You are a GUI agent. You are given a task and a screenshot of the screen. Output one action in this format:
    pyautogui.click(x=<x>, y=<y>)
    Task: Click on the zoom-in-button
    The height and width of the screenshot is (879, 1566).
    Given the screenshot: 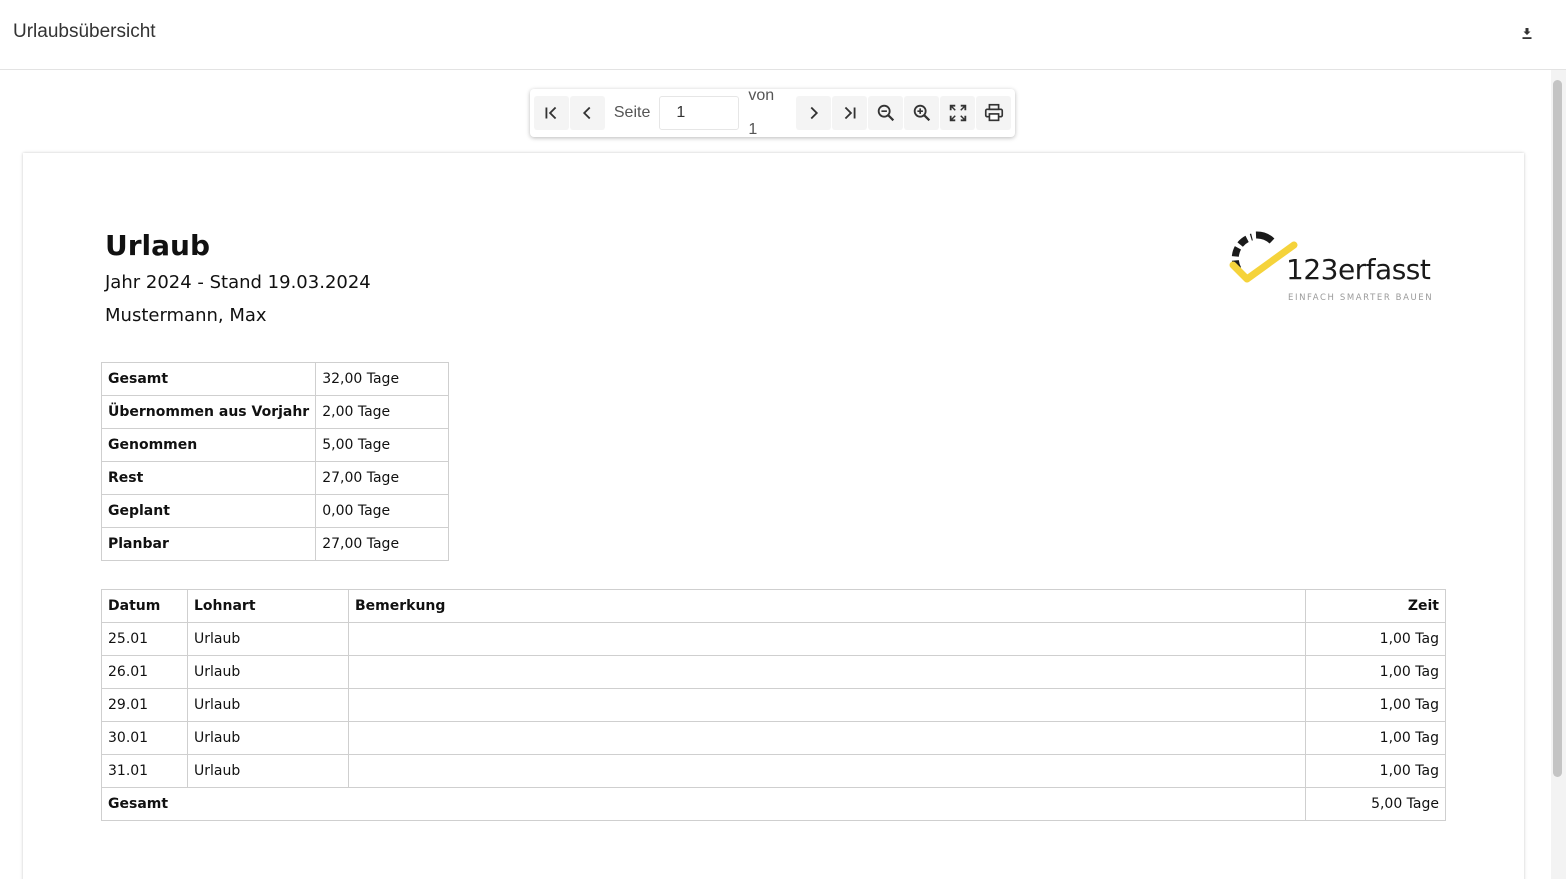 What is the action you would take?
    pyautogui.click(x=922, y=113)
    